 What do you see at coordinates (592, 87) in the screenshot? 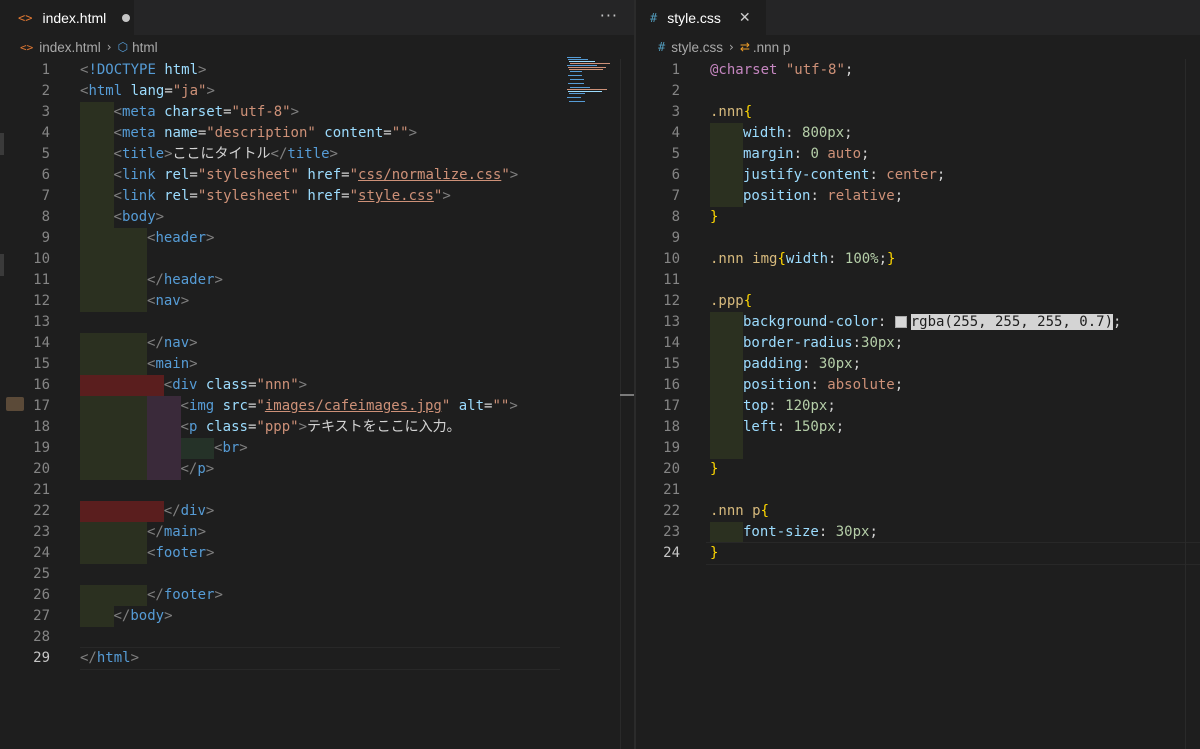
I see `minimap` at bounding box center [592, 87].